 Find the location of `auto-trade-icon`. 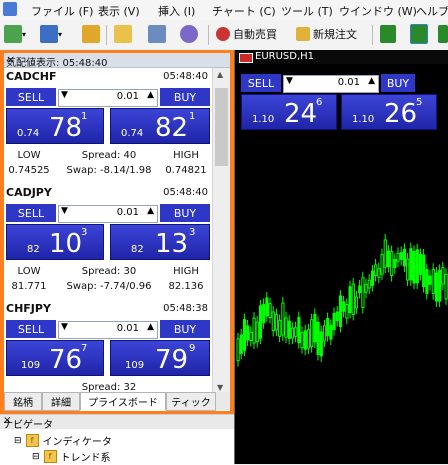

auto-trade-icon is located at coordinates (223, 34).